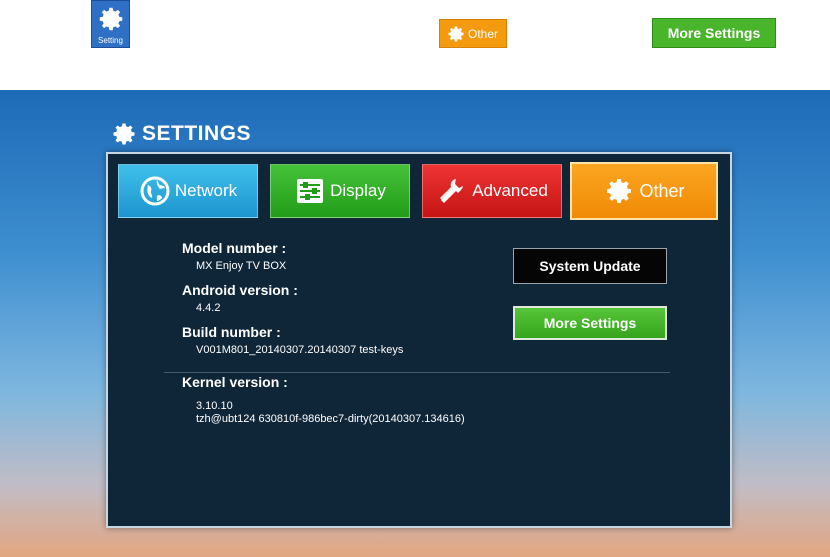 This screenshot has height=557, width=830. What do you see at coordinates (235, 382) in the screenshot?
I see `kernel-version-label: Kernel version :` at bounding box center [235, 382].